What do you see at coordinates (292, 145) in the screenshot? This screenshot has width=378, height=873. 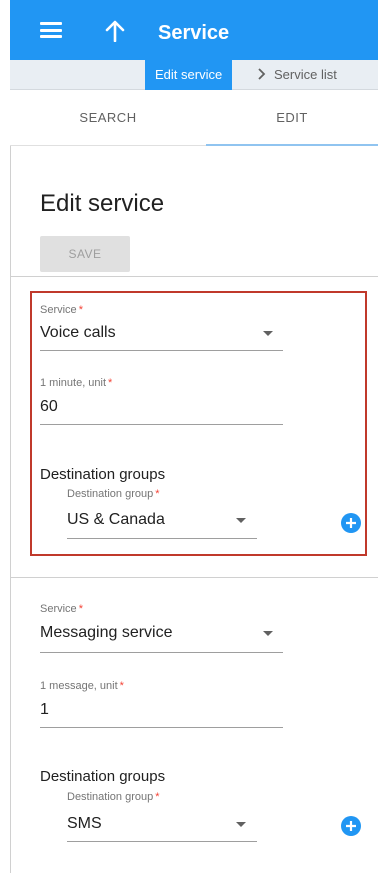 I see `tab-active-indicator` at bounding box center [292, 145].